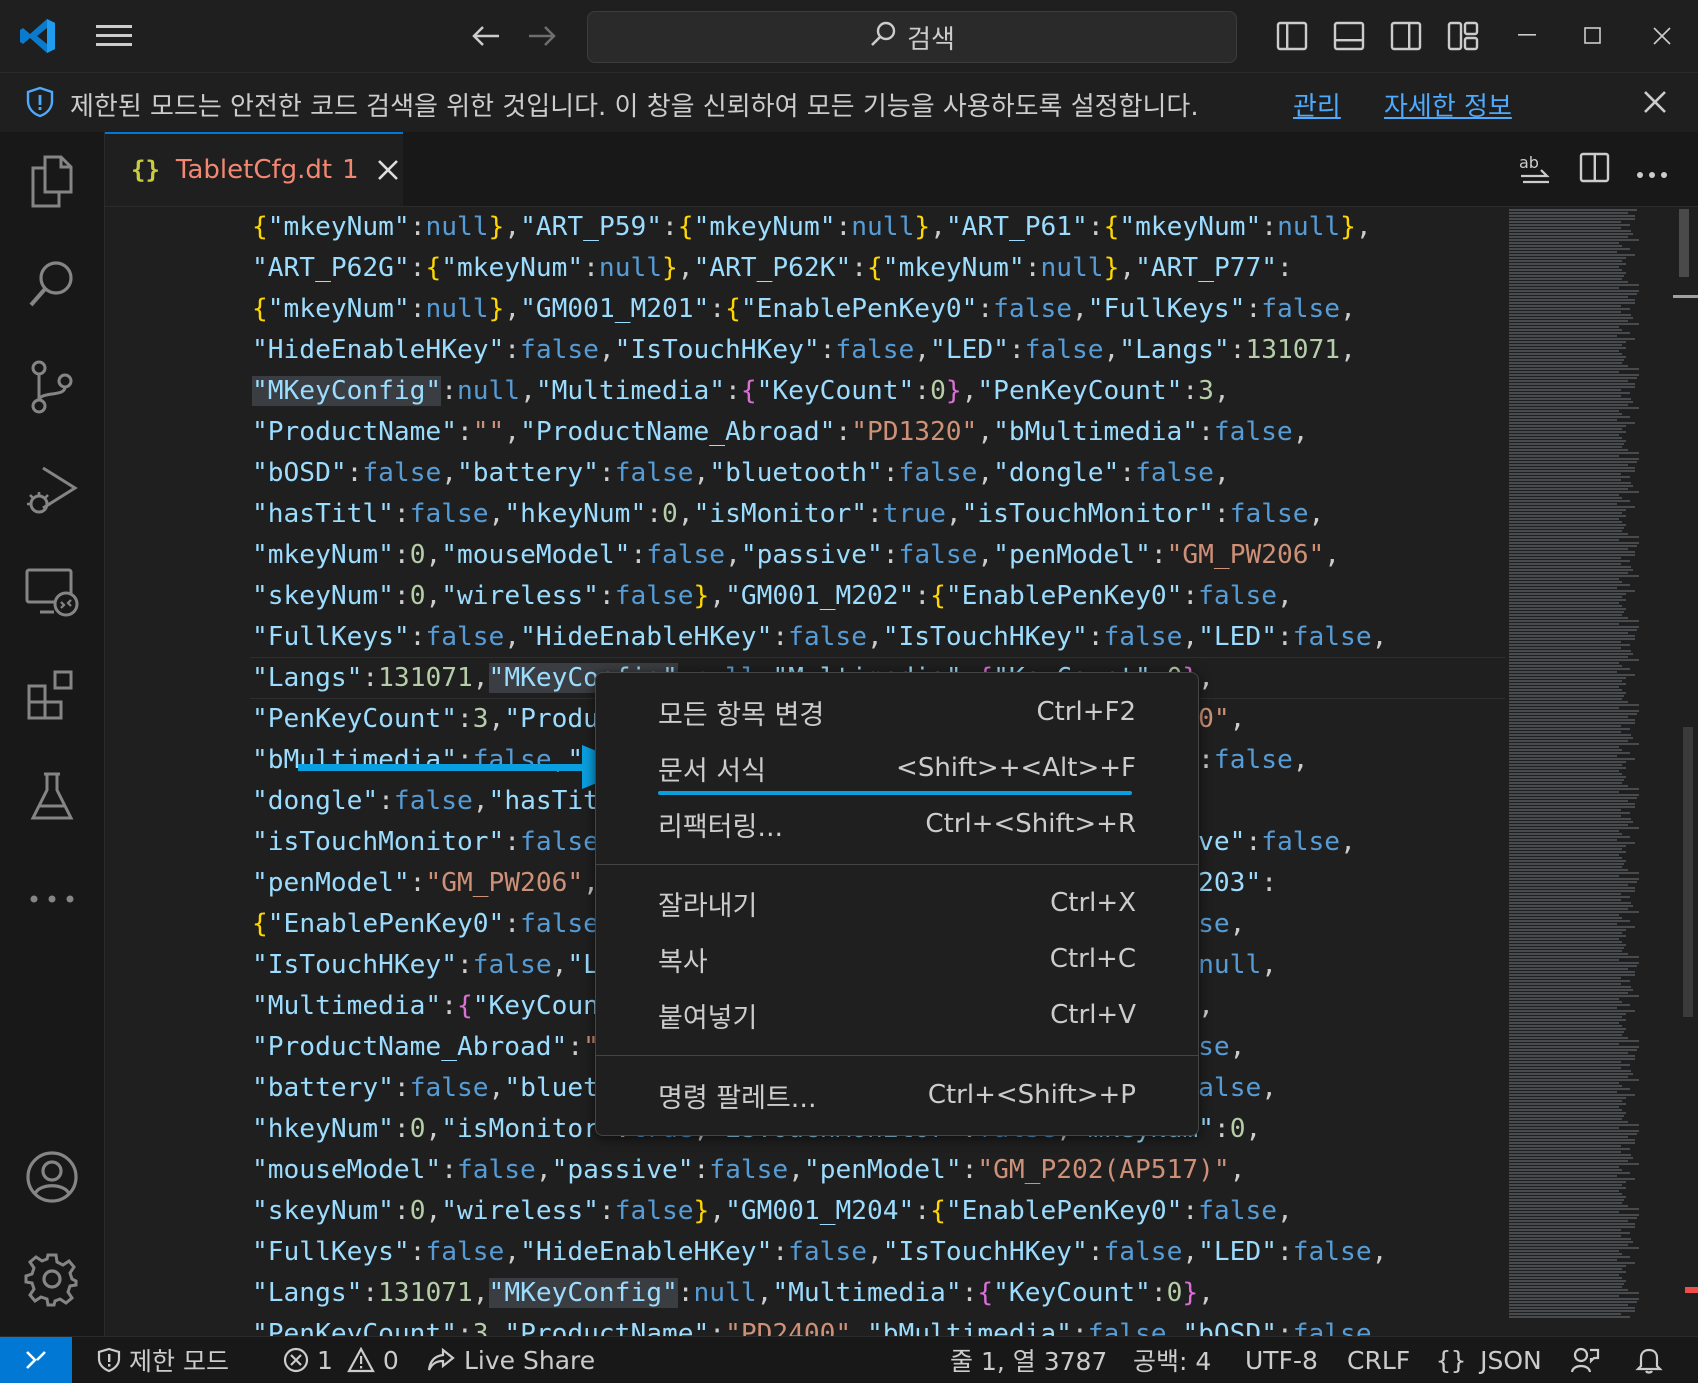 The width and height of the screenshot is (1698, 1383). Describe the element at coordinates (52, 284) in the screenshot. I see `search-icon` at that location.